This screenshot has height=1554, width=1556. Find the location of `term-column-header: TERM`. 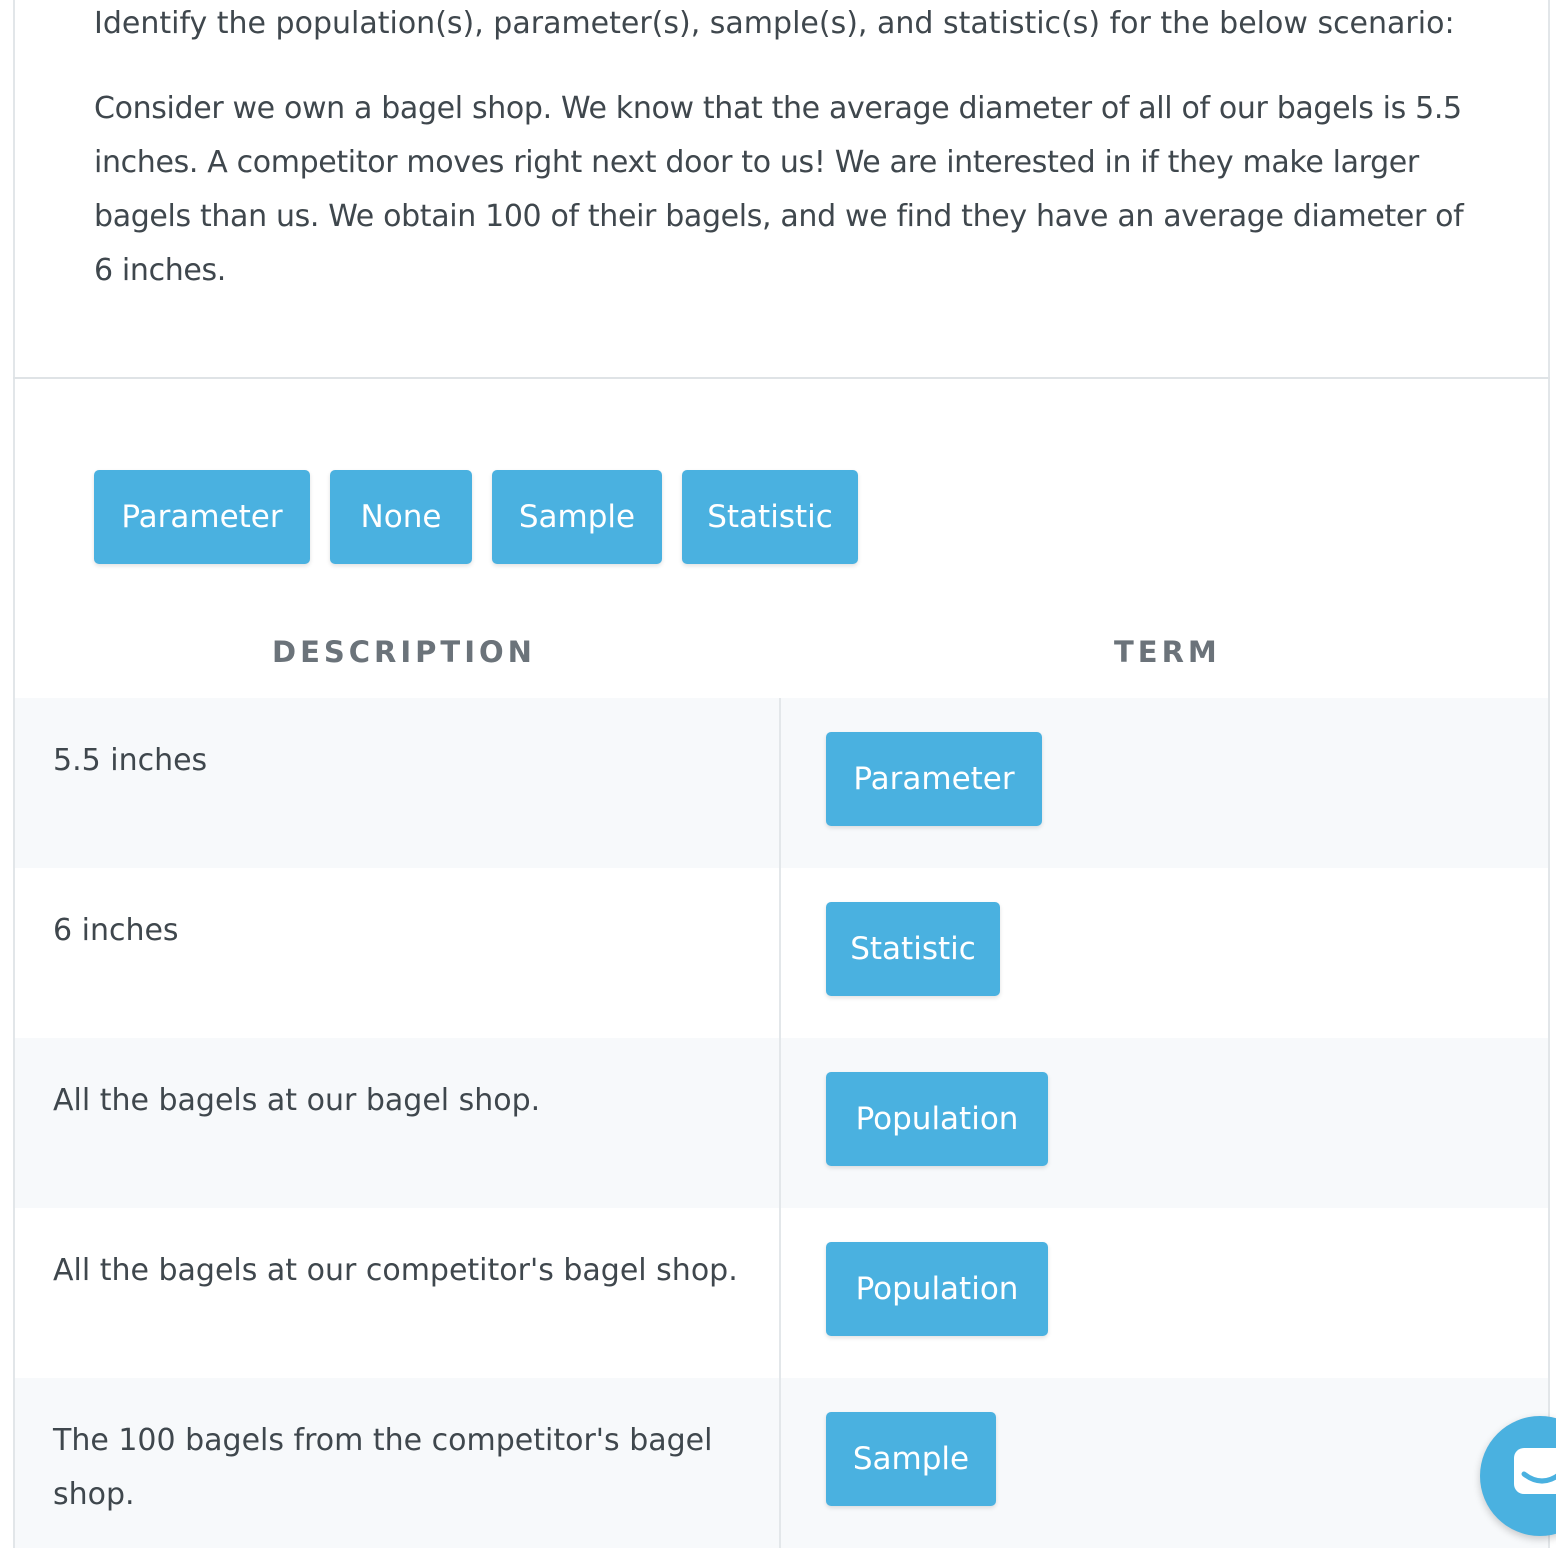

term-column-header: TERM is located at coordinates (1167, 652).